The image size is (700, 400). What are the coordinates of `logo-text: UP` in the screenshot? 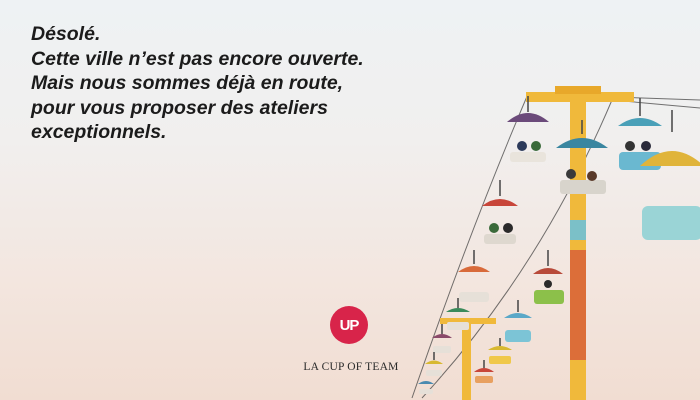 It's located at (349, 325).